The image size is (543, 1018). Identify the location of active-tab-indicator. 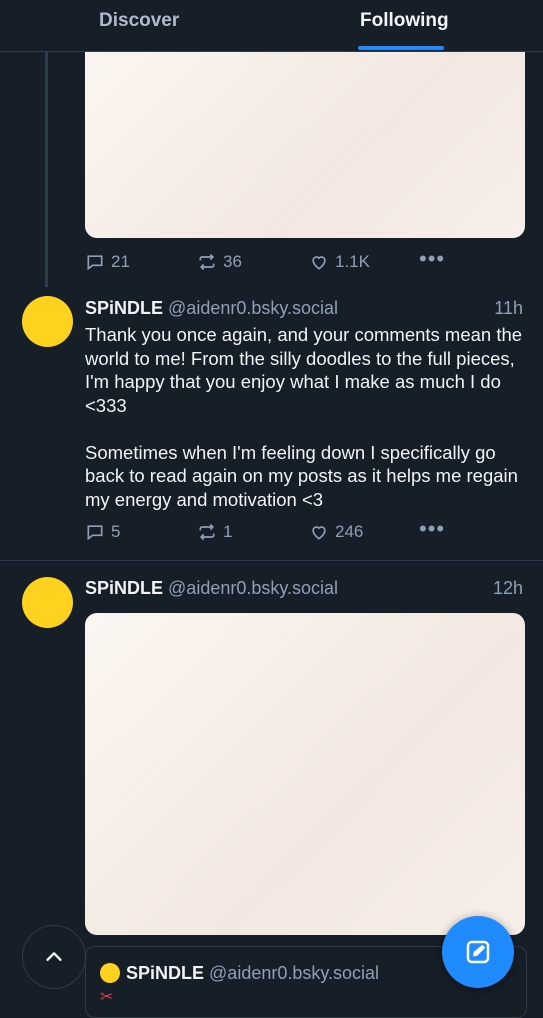
(401, 48).